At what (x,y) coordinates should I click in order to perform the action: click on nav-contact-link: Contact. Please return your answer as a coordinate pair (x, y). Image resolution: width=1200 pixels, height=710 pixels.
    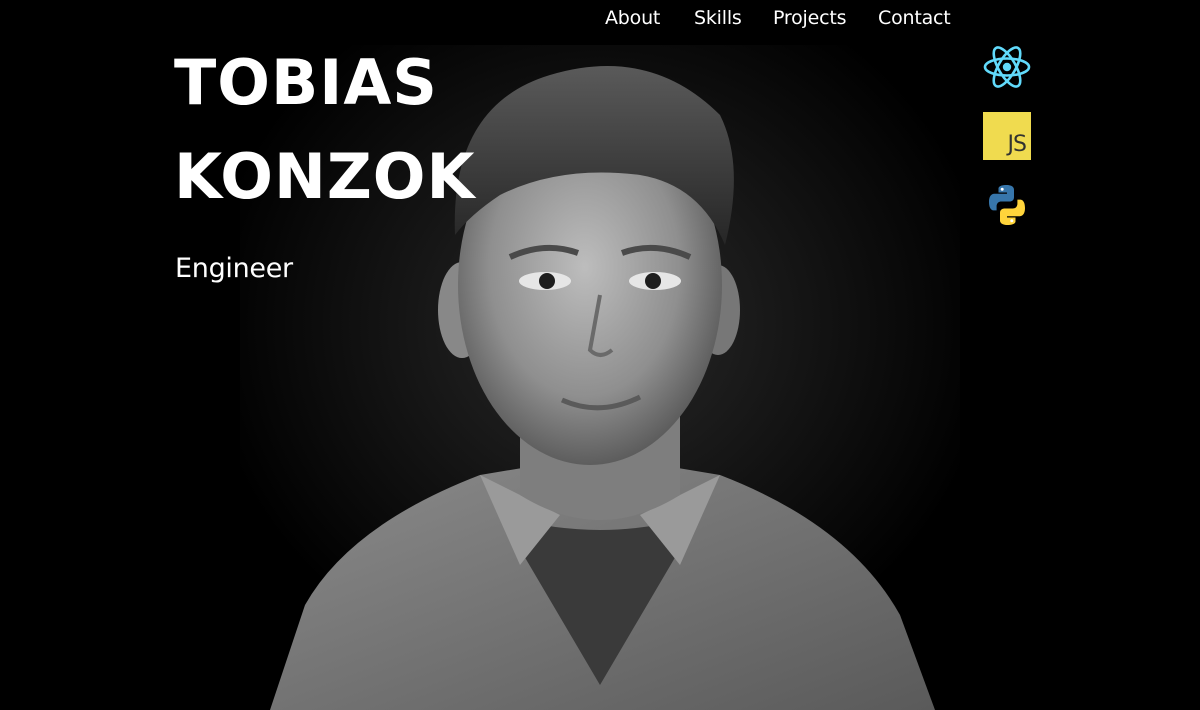
    Looking at the image, I should click on (914, 18).